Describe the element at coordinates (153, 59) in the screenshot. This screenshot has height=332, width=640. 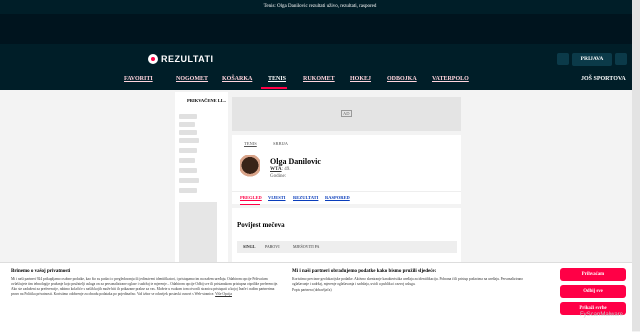
I see `logo-icon` at that location.